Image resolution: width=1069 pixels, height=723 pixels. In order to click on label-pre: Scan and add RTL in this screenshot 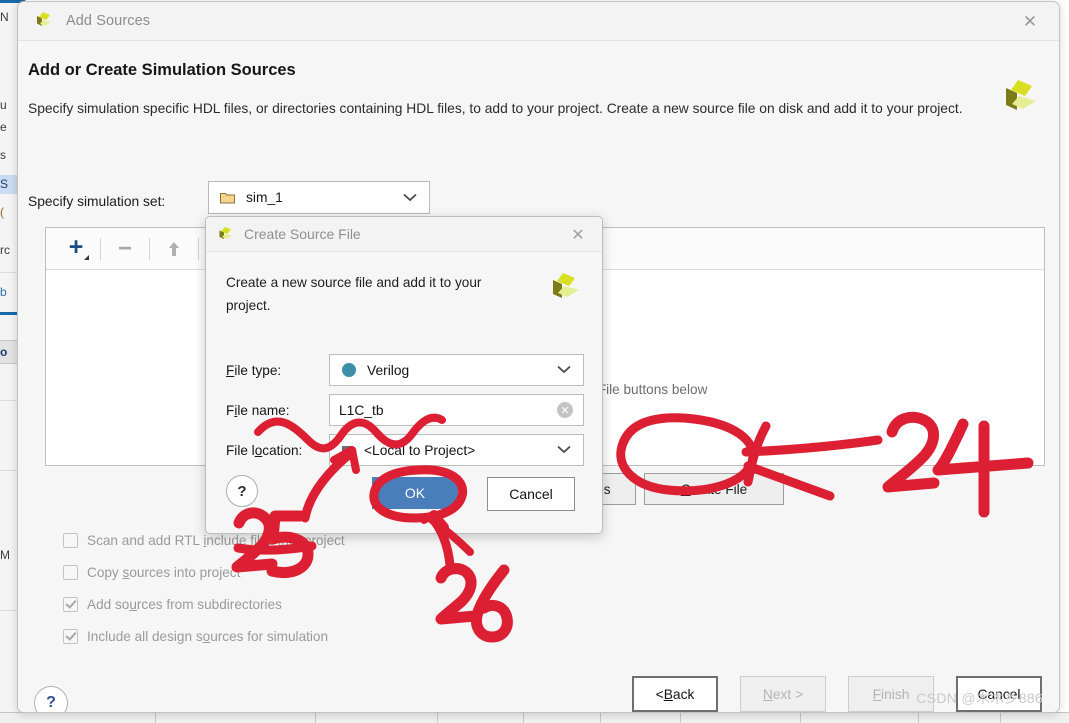, I will do `click(145, 540)`.